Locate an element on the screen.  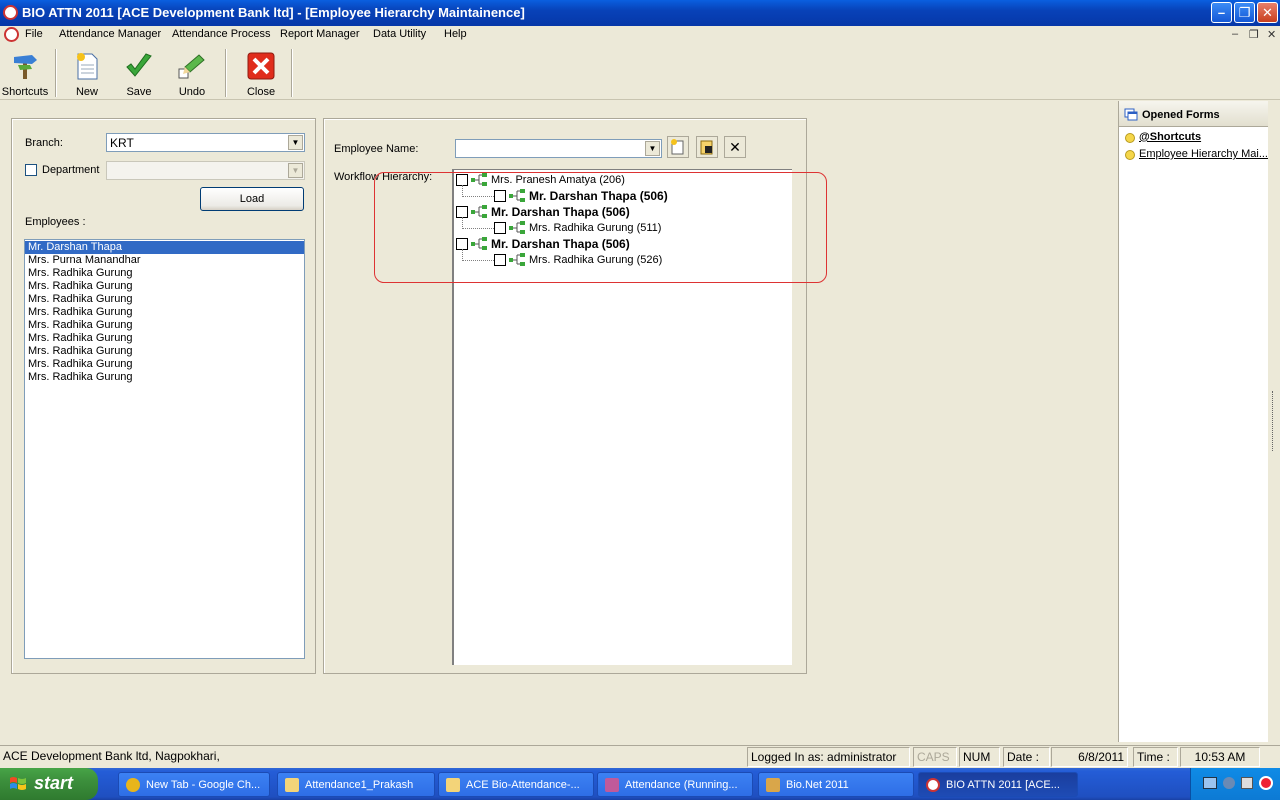
delete-x-icon: ✕ is located at coordinates (735, 147).